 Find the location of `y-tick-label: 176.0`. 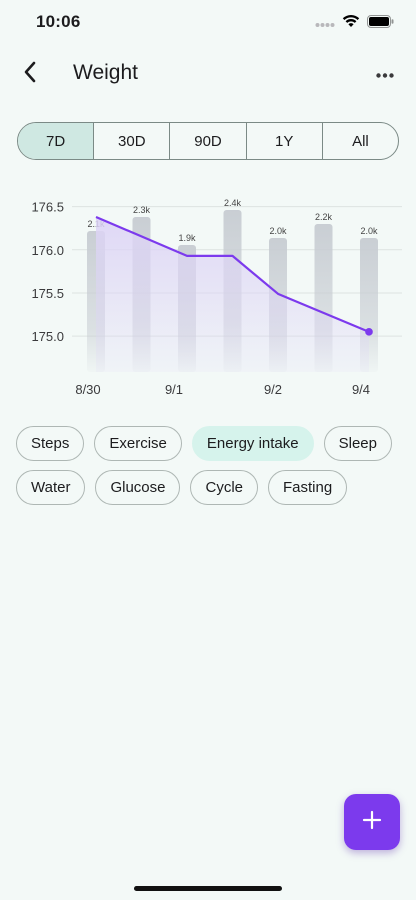

y-tick-label: 176.0 is located at coordinates (47, 250).